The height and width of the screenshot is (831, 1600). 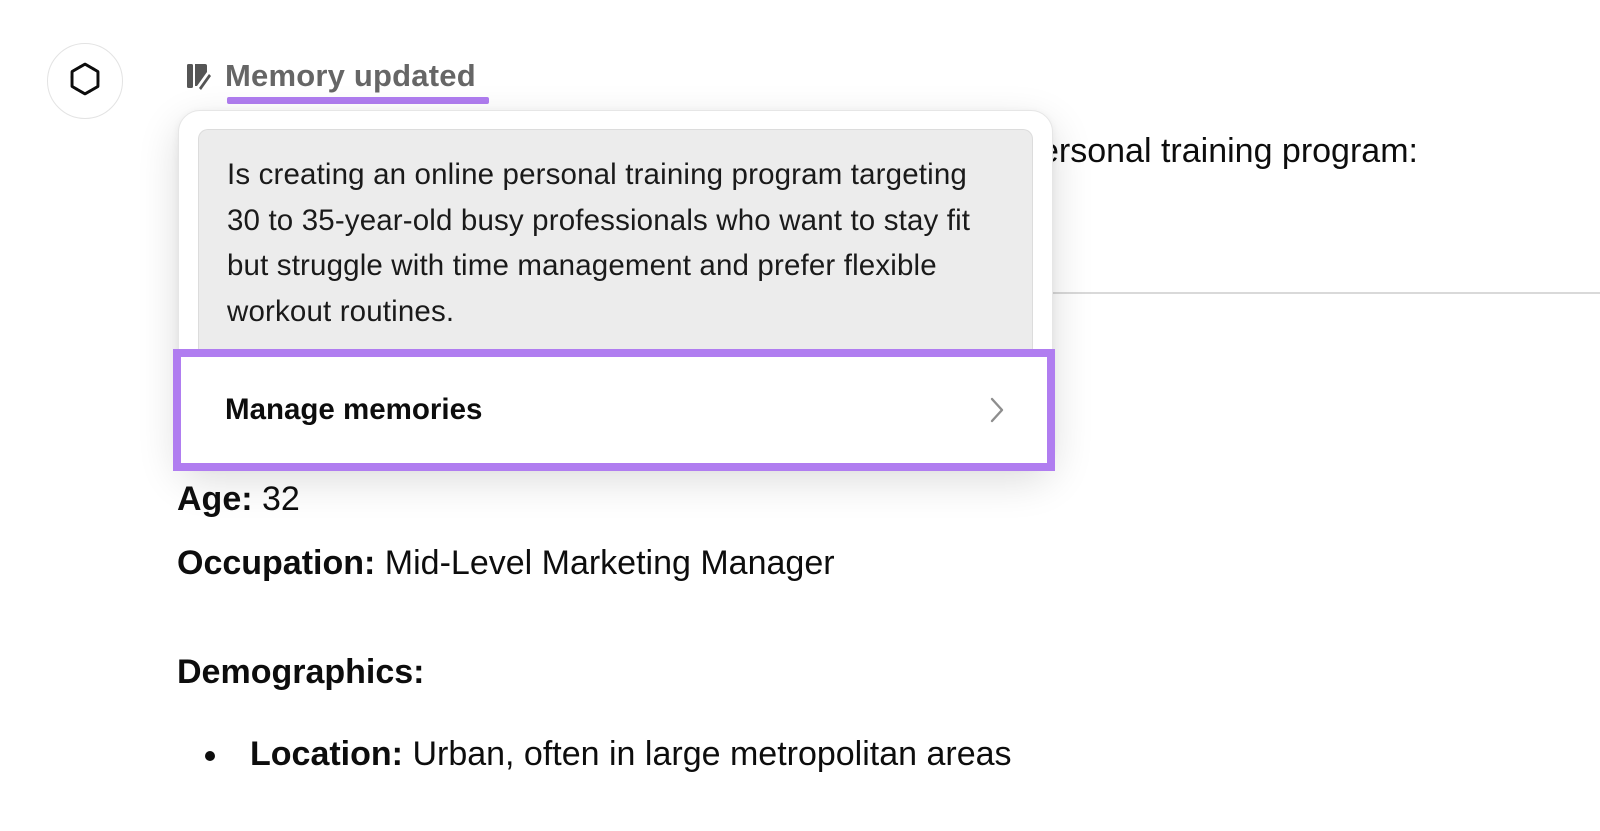 What do you see at coordinates (350, 75) in the screenshot?
I see `memory-updated-label: Memory updated` at bounding box center [350, 75].